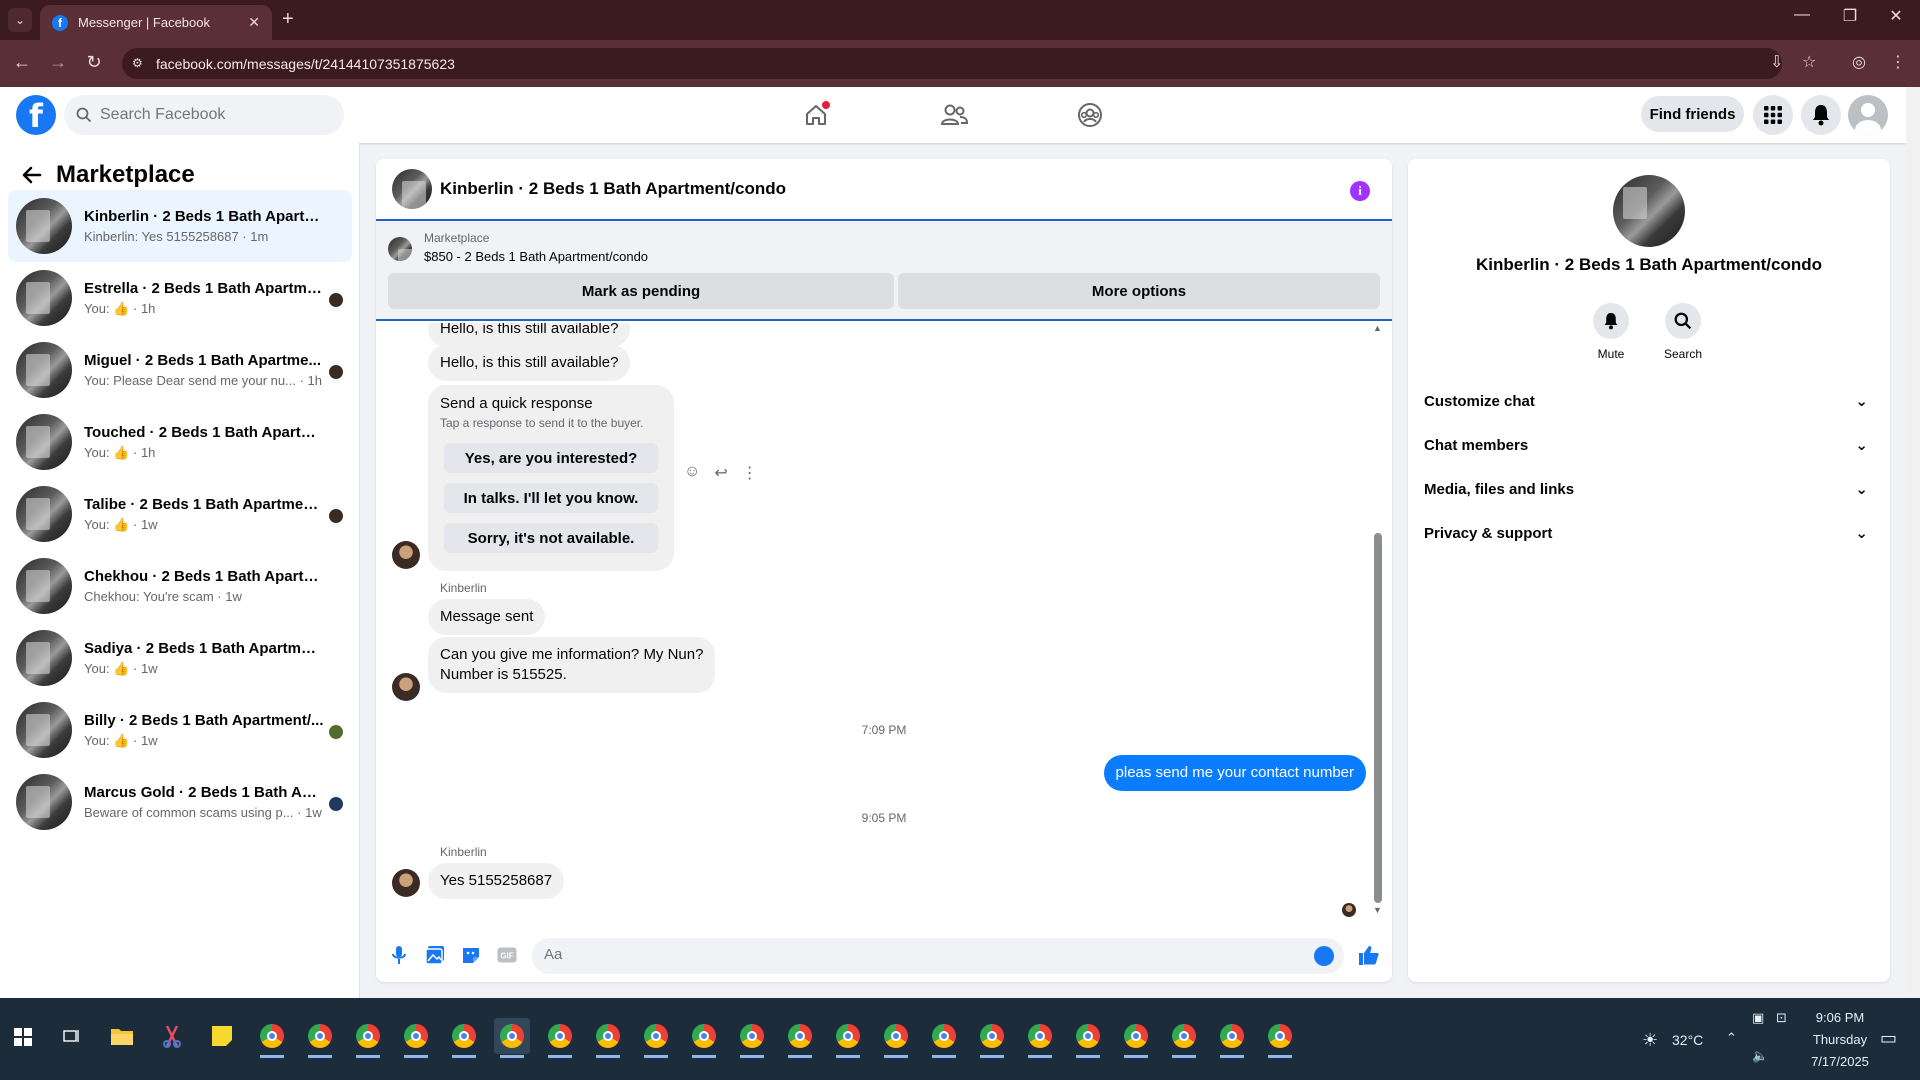 The image size is (1920, 1080). Describe the element at coordinates (172, 1036) in the screenshot. I see `snipping-tool-icon` at that location.